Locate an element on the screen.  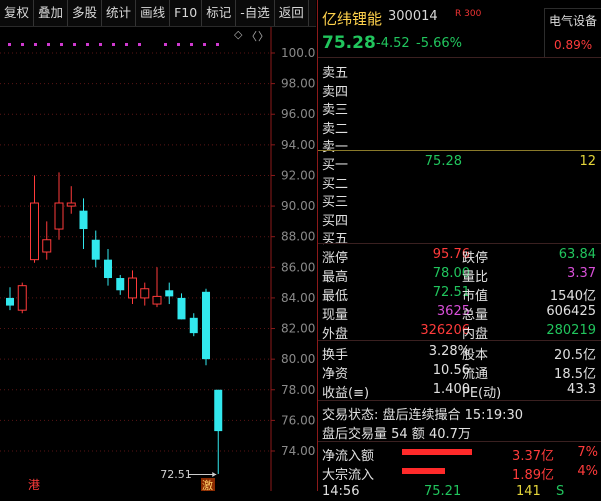
y-tick-label: 80.00 is located at coordinates (298, 359).